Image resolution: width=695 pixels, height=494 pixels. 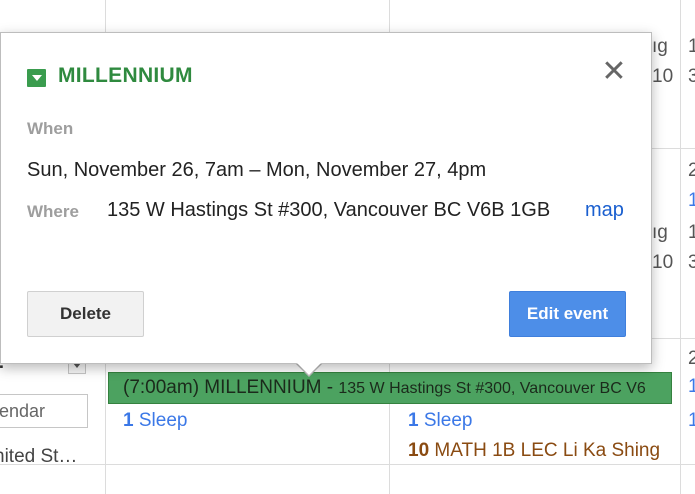 What do you see at coordinates (231, 387) in the screenshot?
I see `event-bar-title: (7:00am) MILLENNIUM -` at bounding box center [231, 387].